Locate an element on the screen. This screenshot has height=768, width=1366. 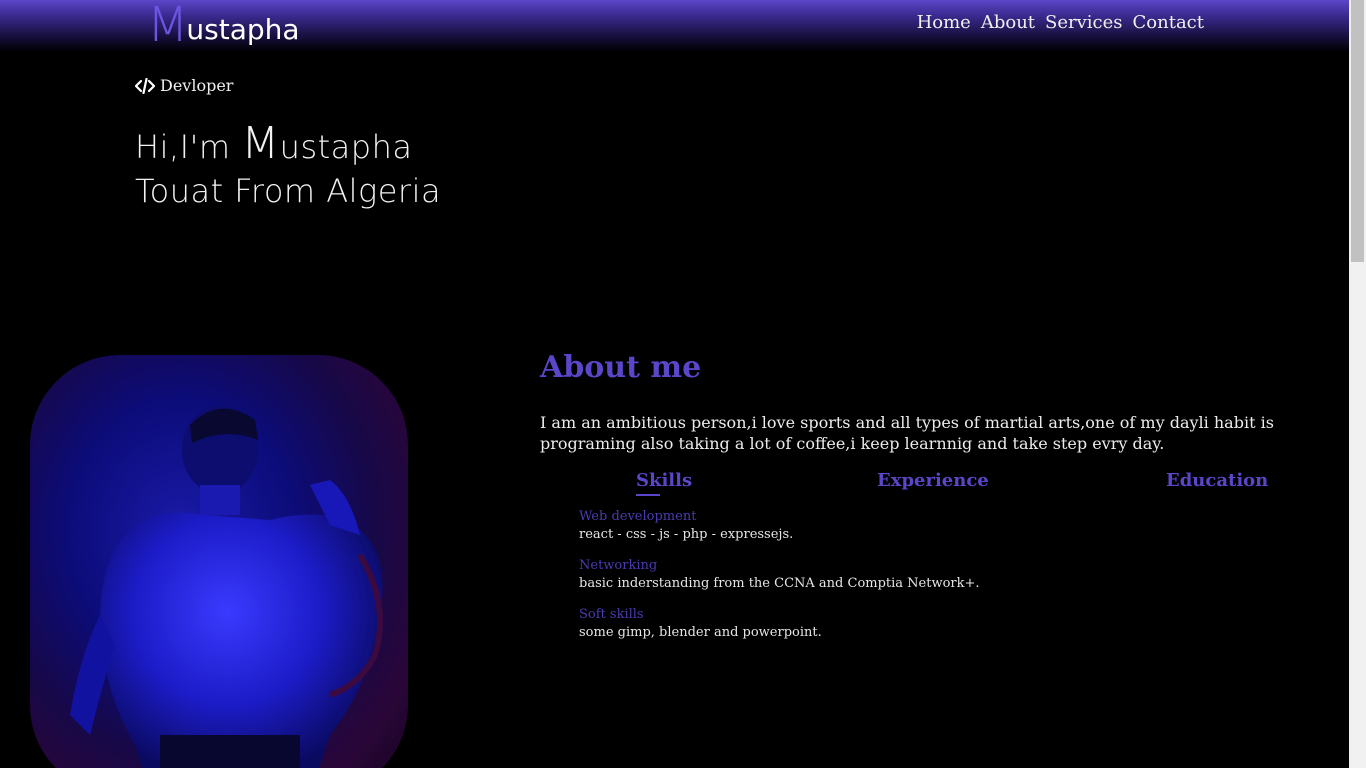
skill-description: react - css - js - php - expressejs. is located at coordinates (686, 534).